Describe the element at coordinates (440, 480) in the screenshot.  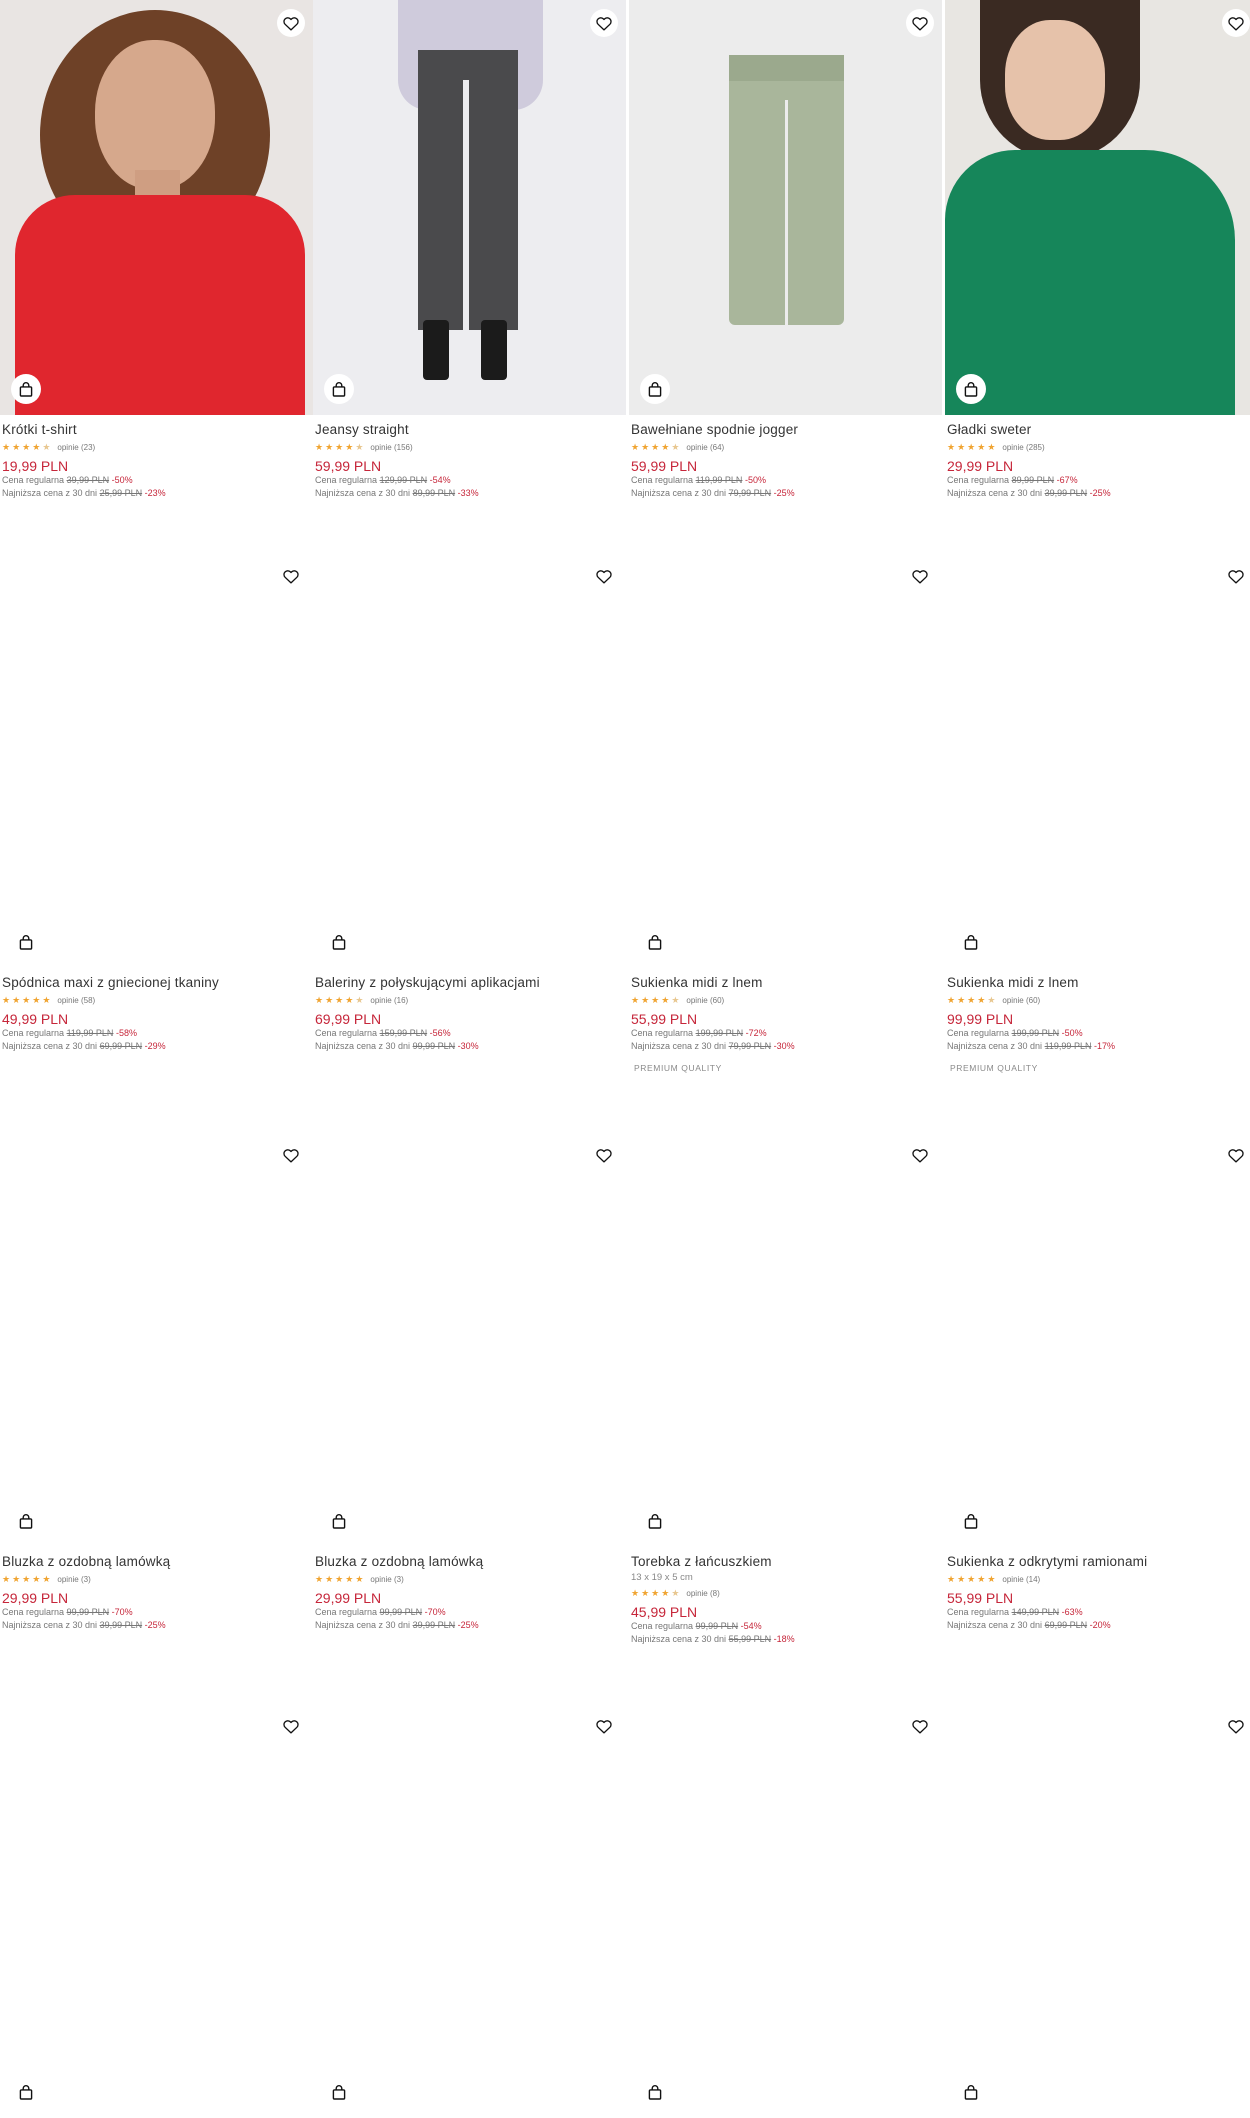
I see `regular-price-discount: -54%` at that location.